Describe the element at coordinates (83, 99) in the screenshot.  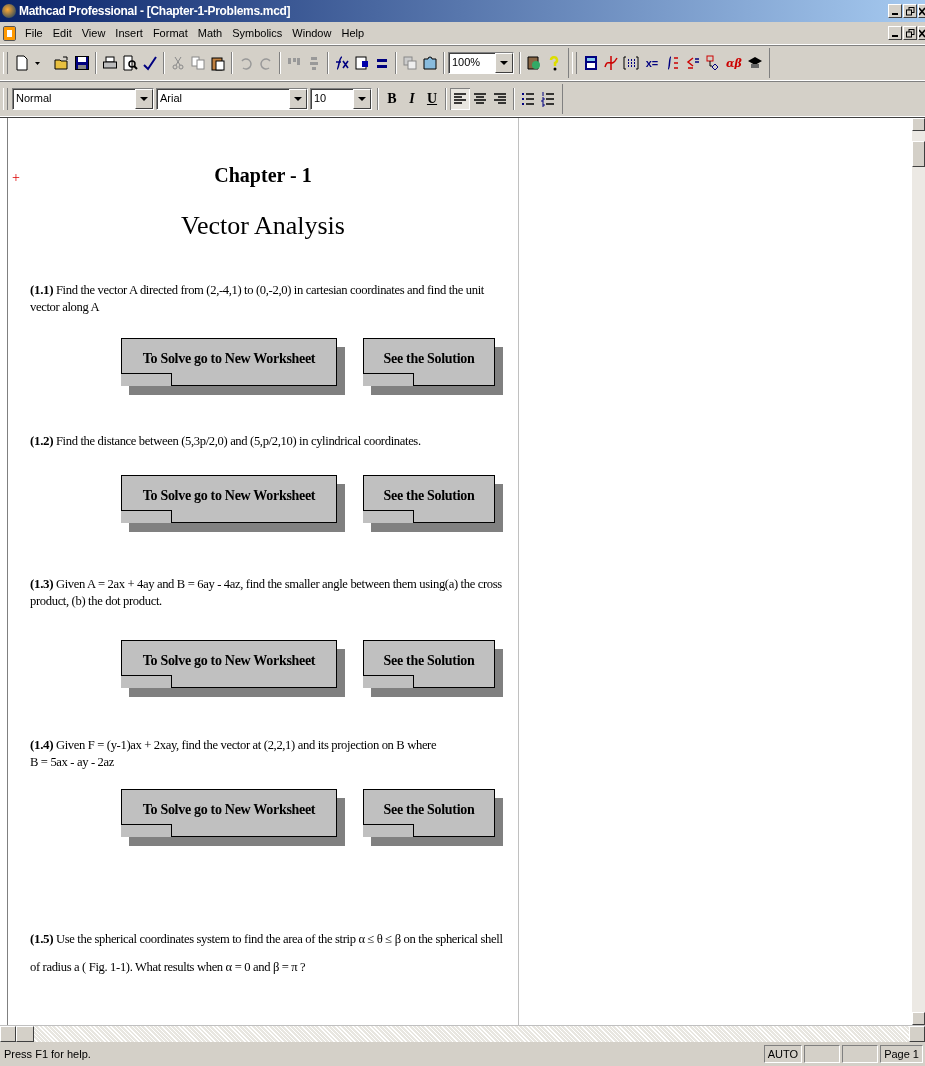
I see `style-dropdown: Normal` at that location.